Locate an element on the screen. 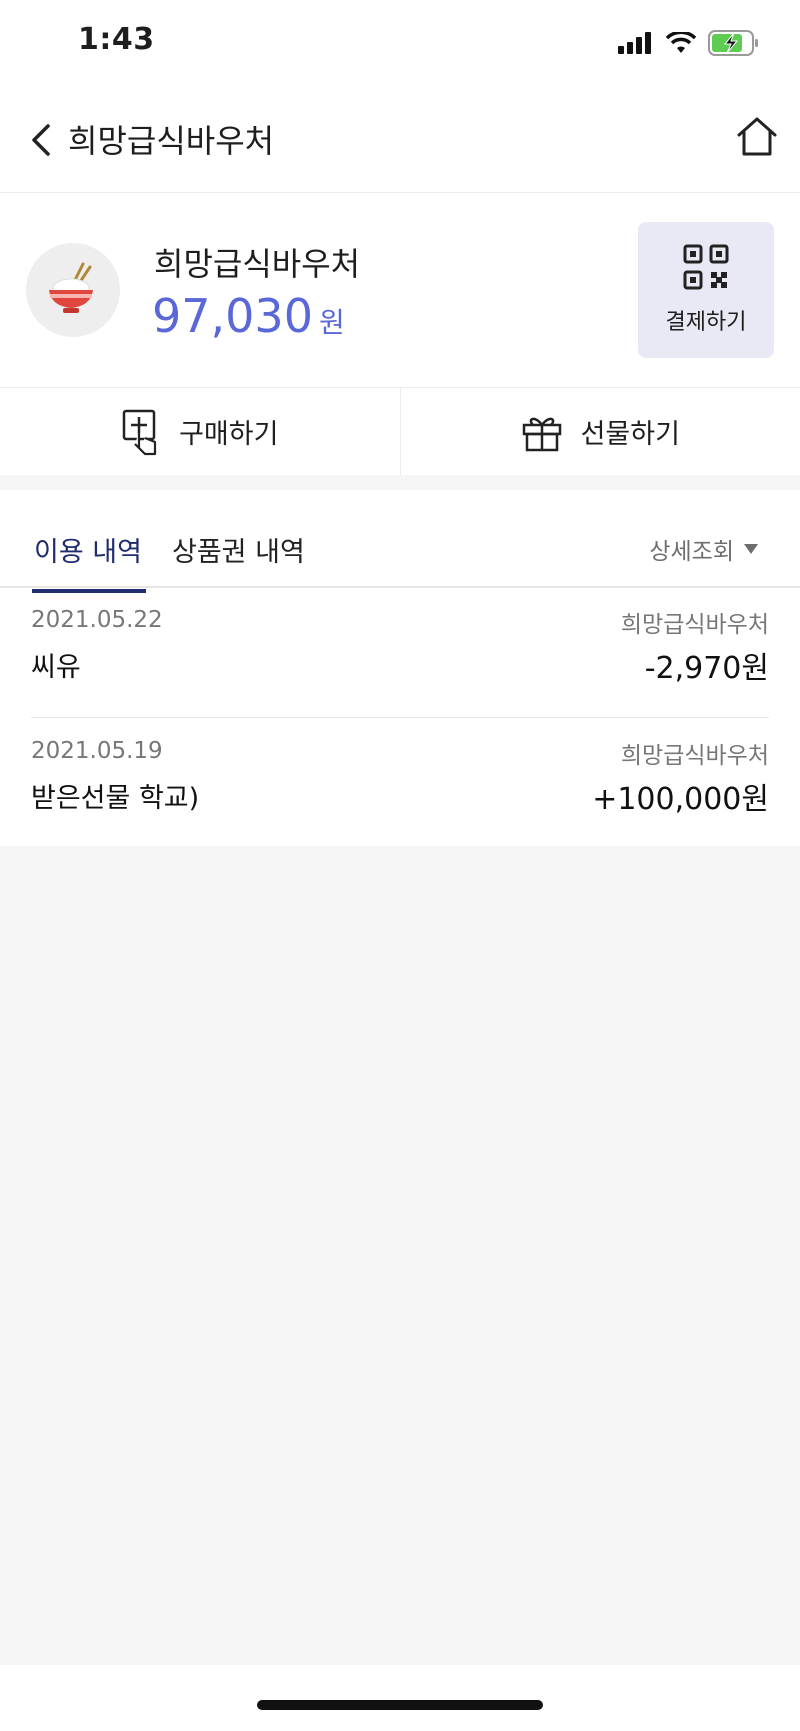 This screenshot has height=1731, width=800. page-title: 희망급식바우처 is located at coordinates (171, 141).